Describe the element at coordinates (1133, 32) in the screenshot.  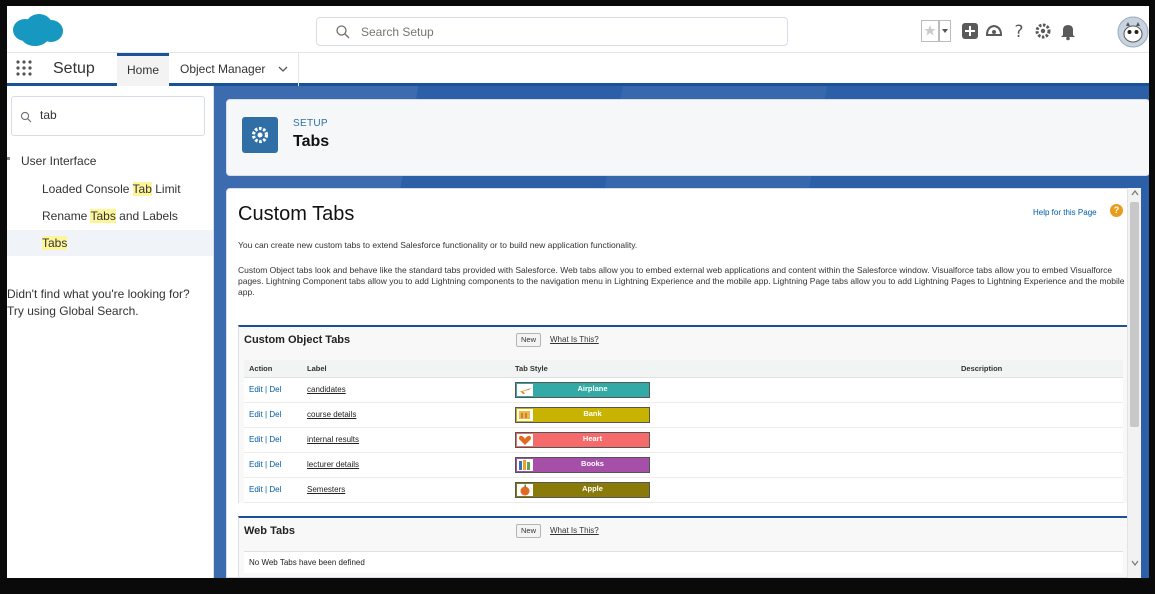
I see `user-avatar-icon` at that location.